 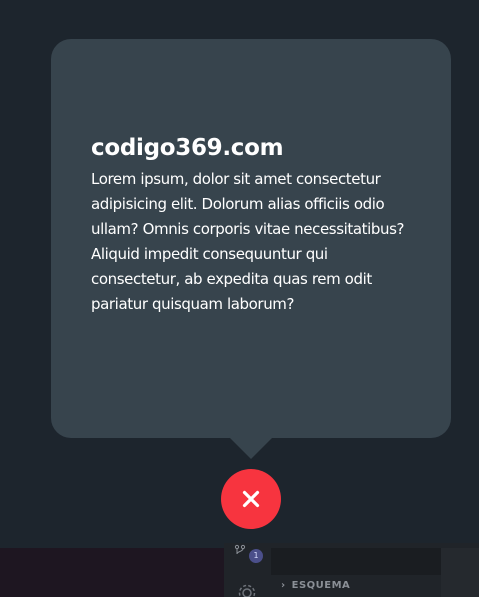 I want to click on close-button, so click(x=251, y=499).